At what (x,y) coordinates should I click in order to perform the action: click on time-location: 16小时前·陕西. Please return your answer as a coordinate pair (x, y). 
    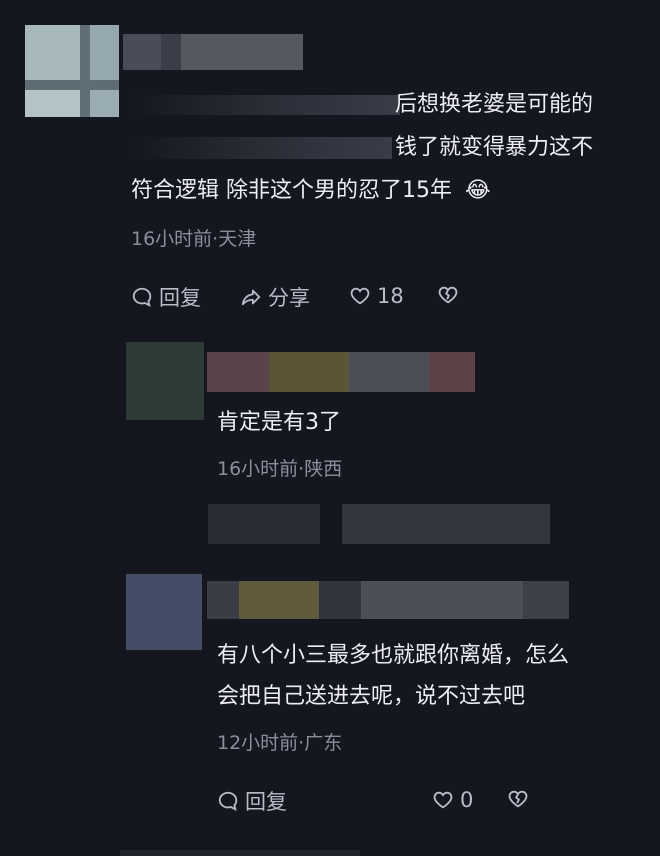
    Looking at the image, I should click on (280, 469).